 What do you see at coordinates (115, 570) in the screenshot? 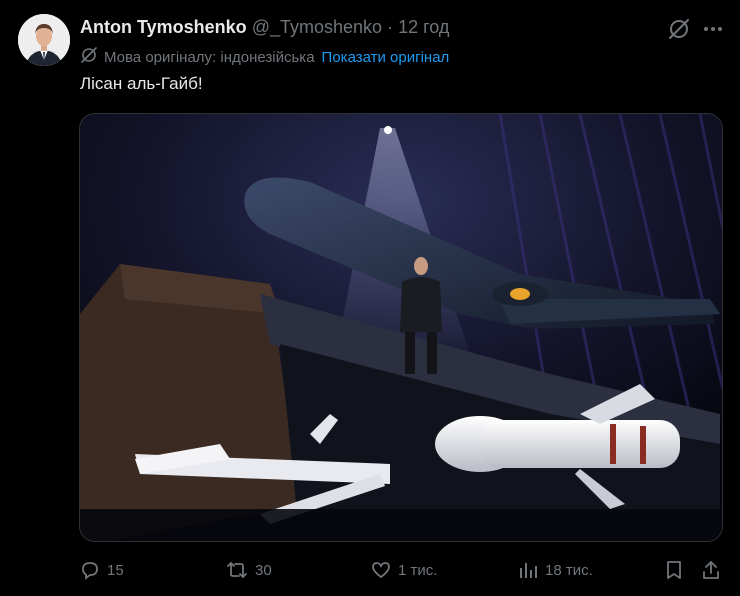
I see `reply-count: 15` at bounding box center [115, 570].